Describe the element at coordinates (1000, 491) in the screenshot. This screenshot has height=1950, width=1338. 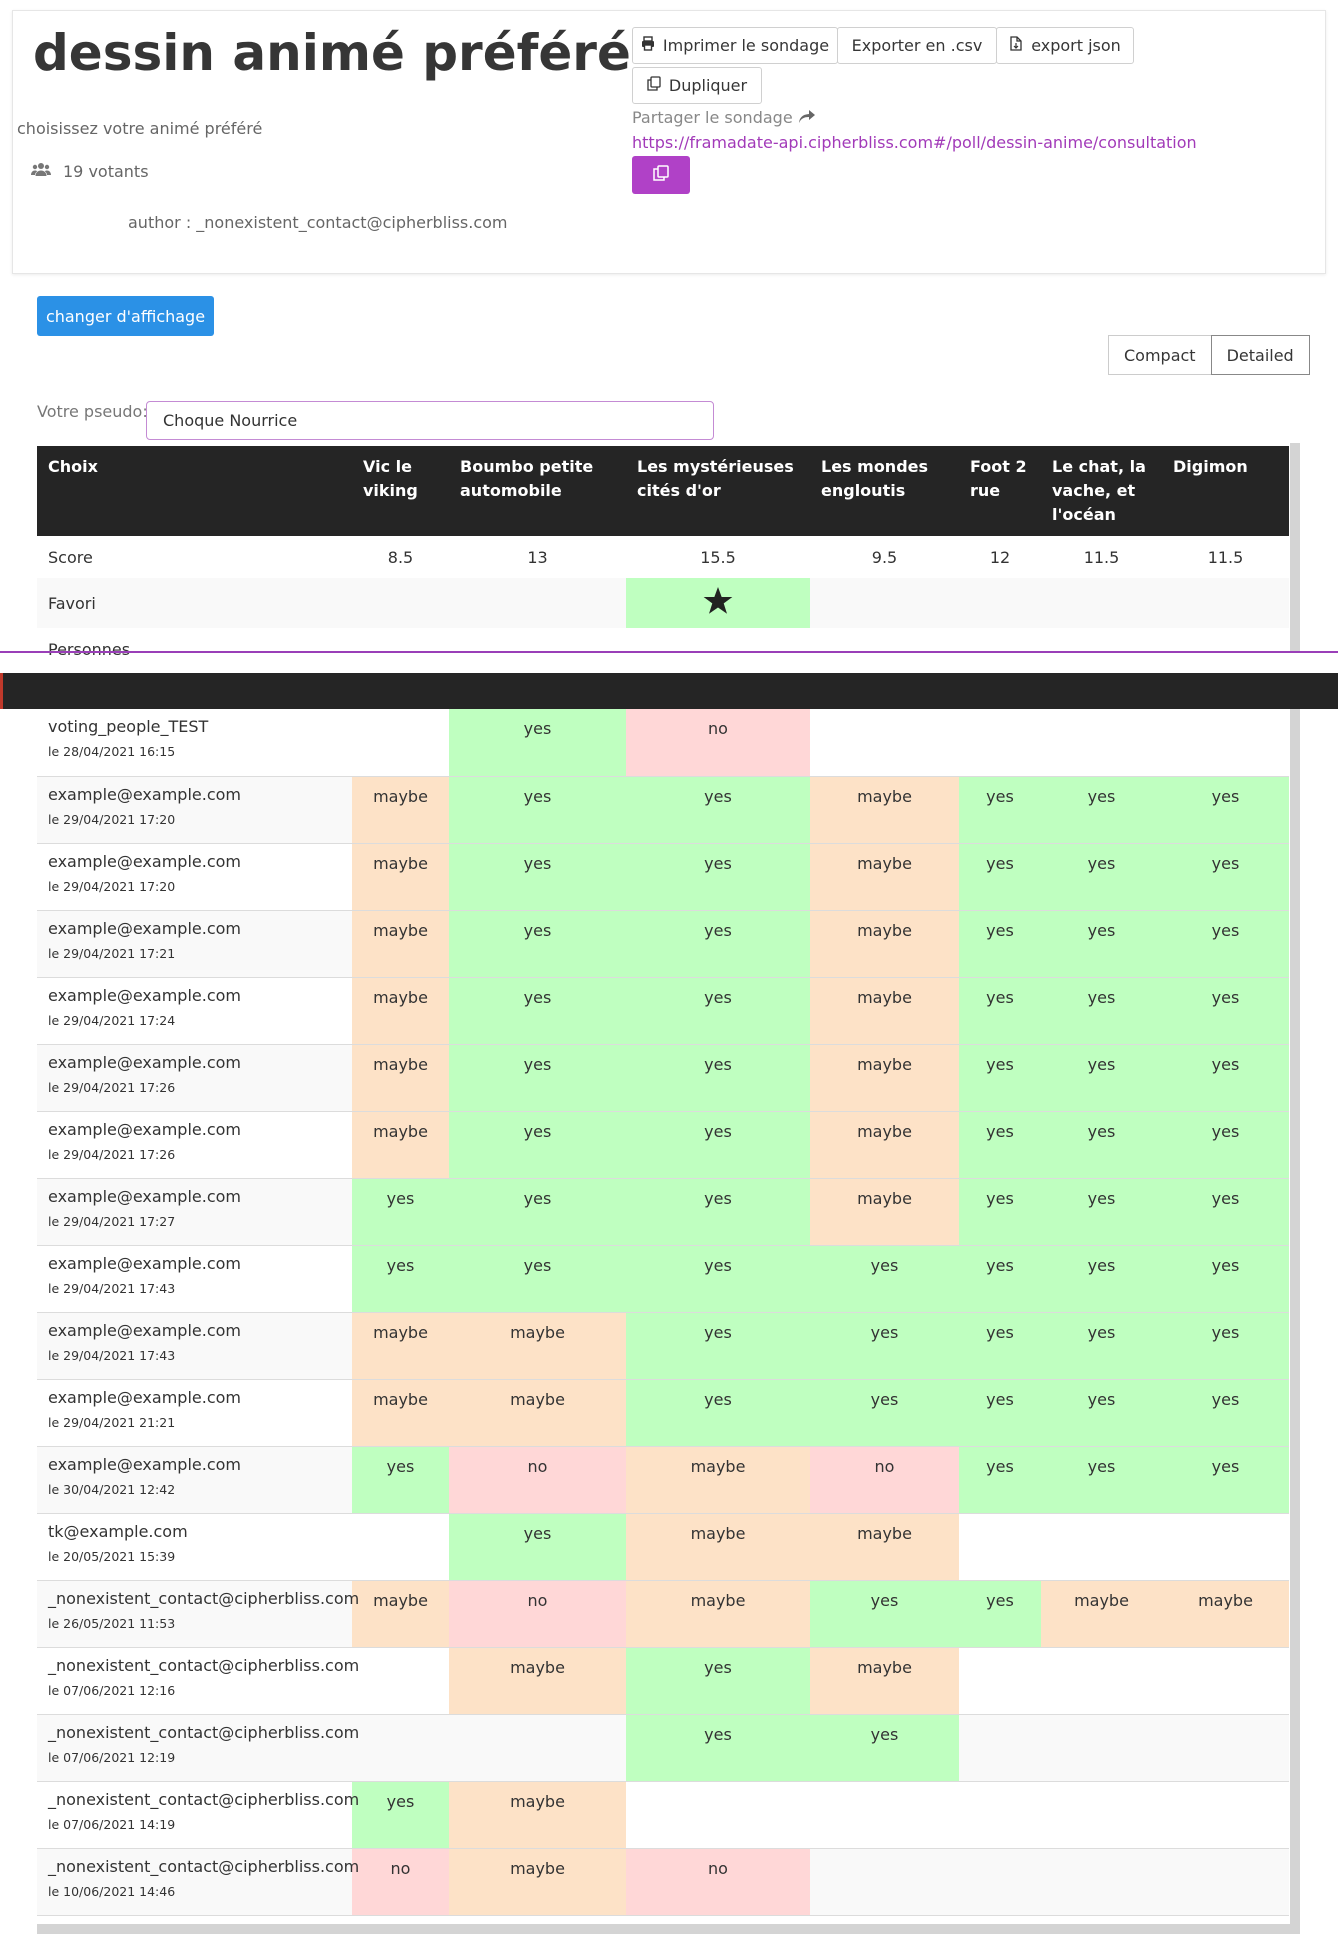
I see `choice-header: Foot 2 rue` at that location.